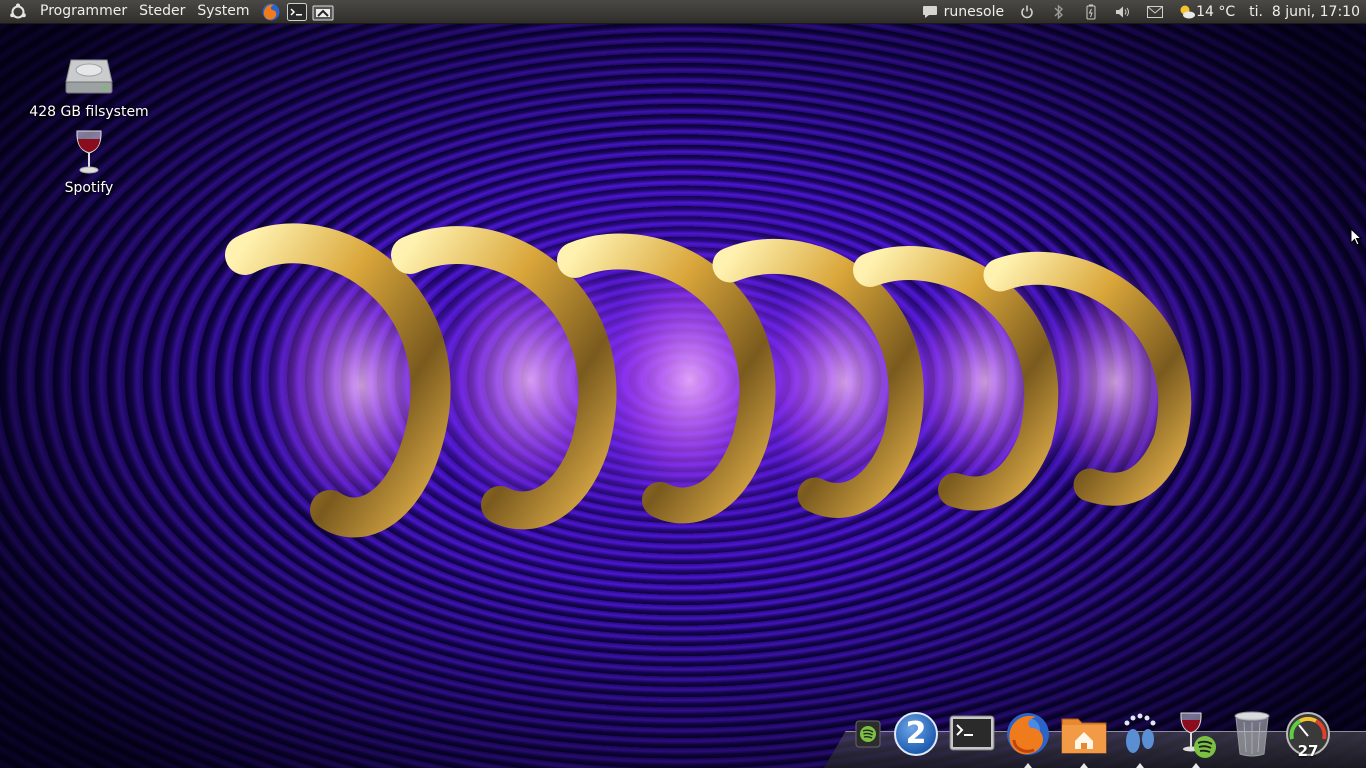  I want to click on volume-button, so click(1123, 12).